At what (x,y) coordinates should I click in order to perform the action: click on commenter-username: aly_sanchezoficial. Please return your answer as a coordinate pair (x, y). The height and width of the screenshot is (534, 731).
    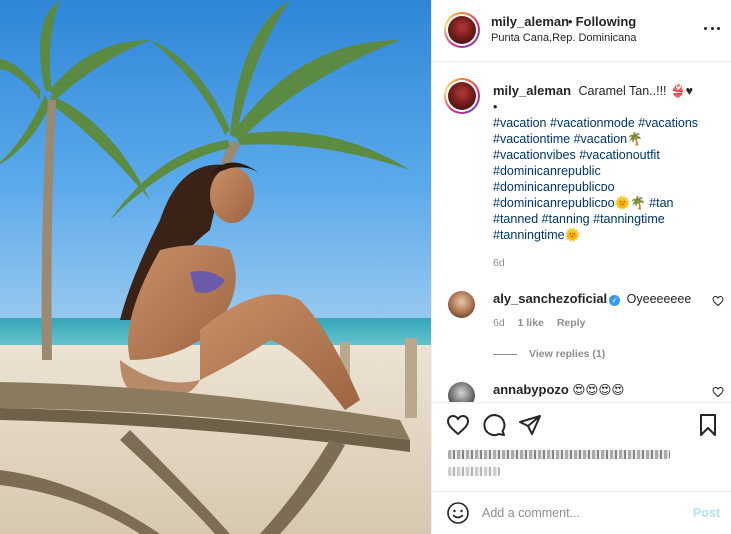
    Looking at the image, I should click on (550, 298).